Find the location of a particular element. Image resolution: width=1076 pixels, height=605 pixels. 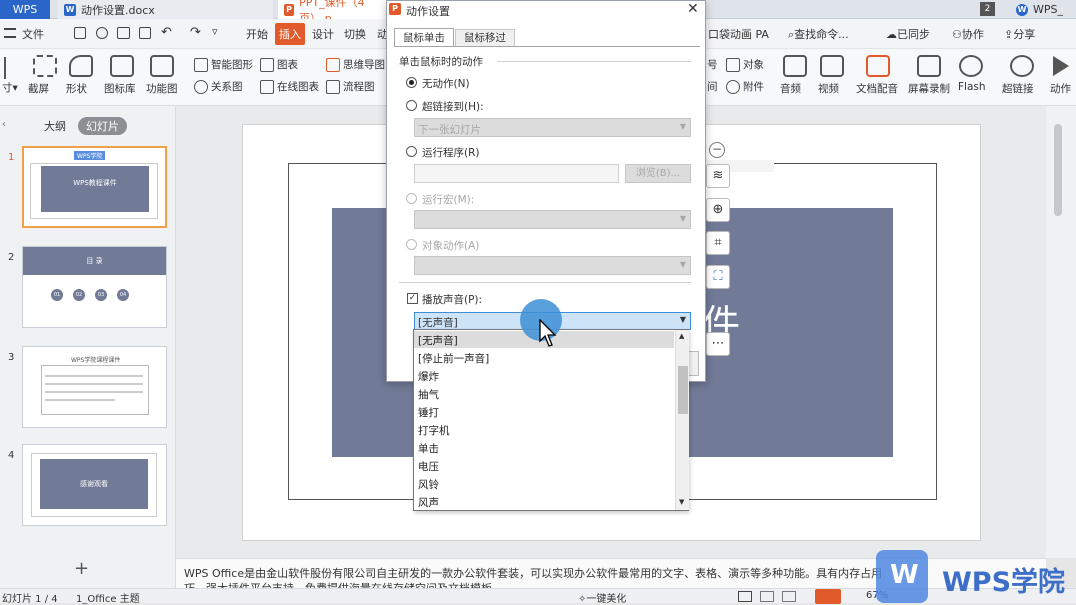

print-icon is located at coordinates (123, 33).